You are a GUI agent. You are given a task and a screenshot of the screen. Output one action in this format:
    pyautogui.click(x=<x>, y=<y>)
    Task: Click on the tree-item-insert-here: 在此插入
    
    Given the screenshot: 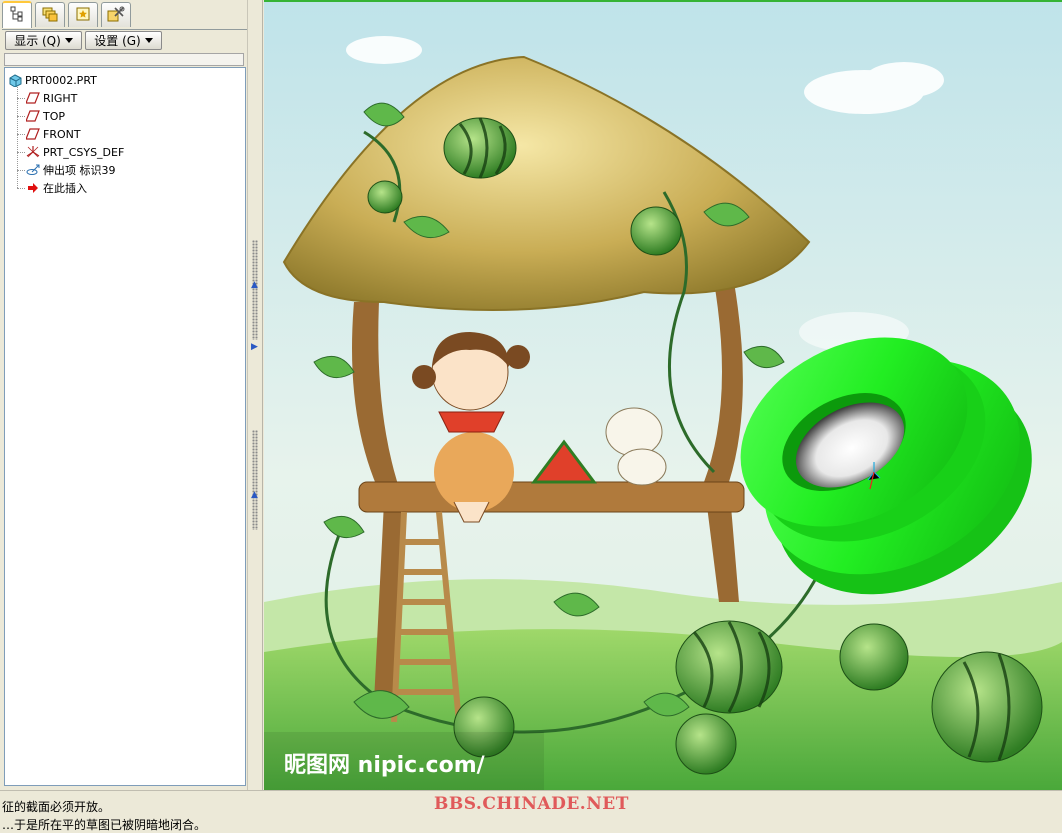 What is the action you would take?
    pyautogui.click(x=56, y=188)
    